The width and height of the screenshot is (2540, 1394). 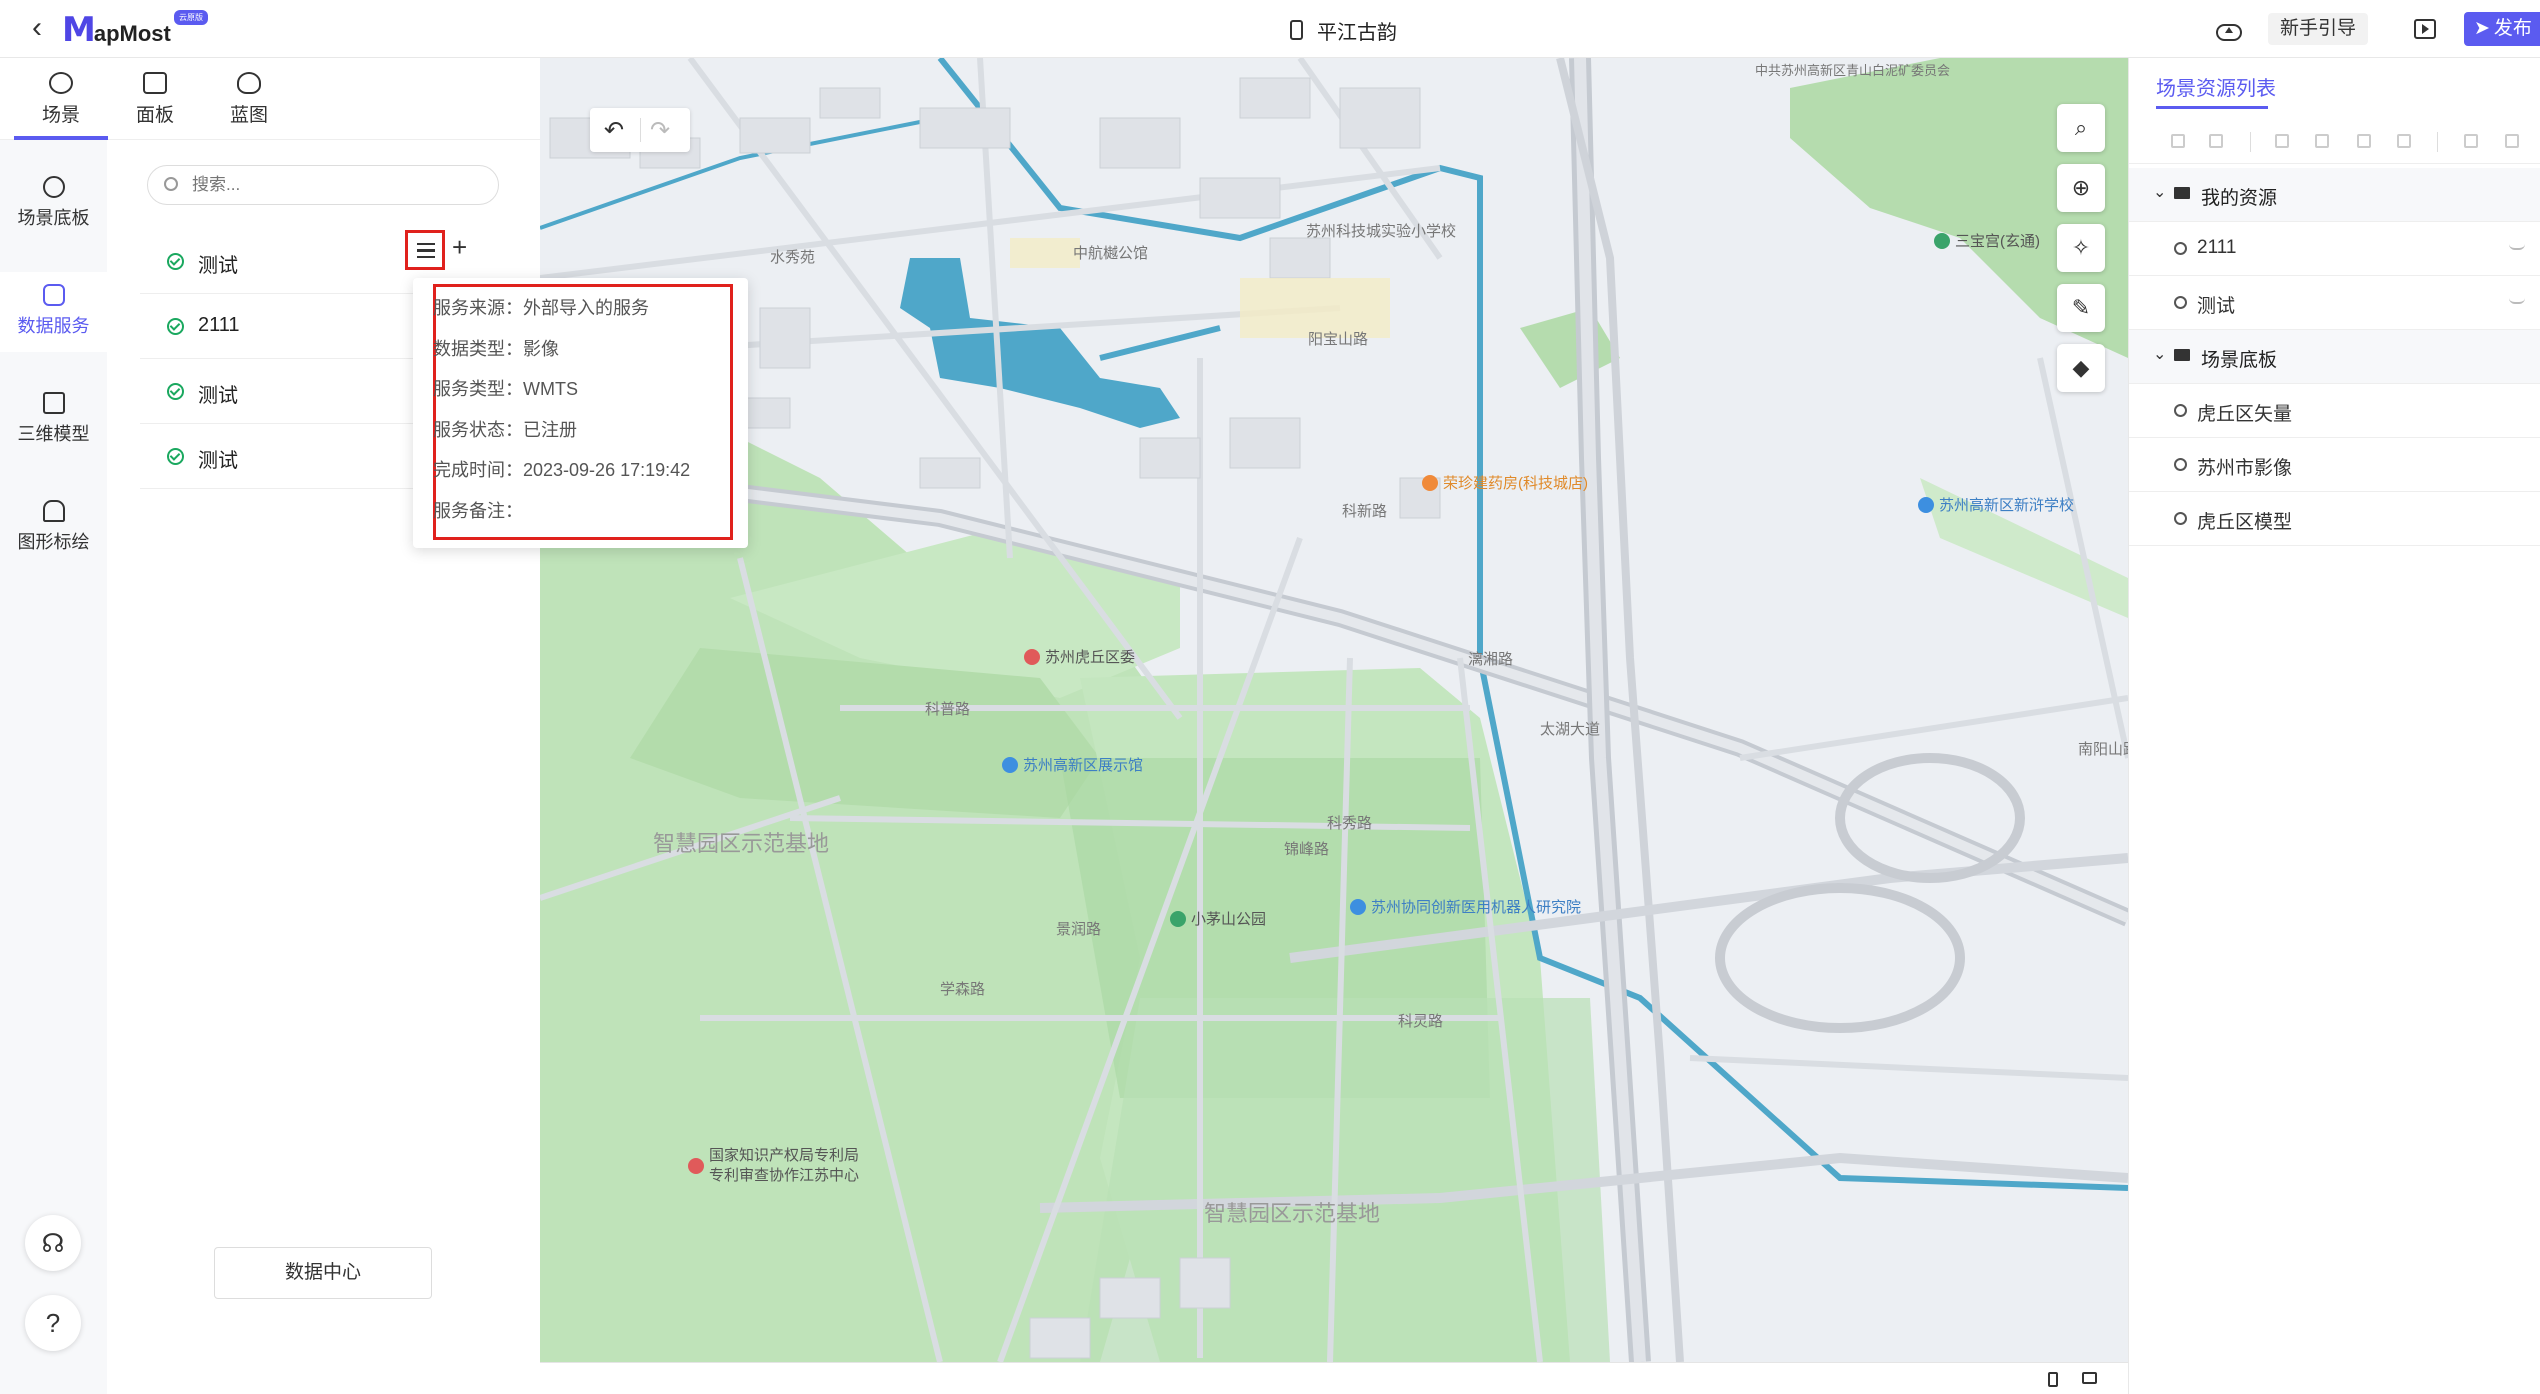 I want to click on map-status-bar, so click(x=1334, y=1378).